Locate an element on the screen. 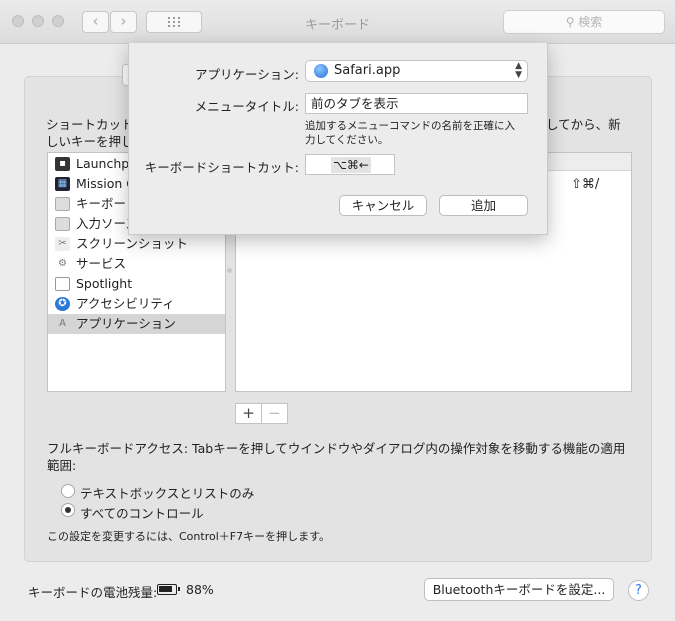  applications-icon: A is located at coordinates (62, 323).